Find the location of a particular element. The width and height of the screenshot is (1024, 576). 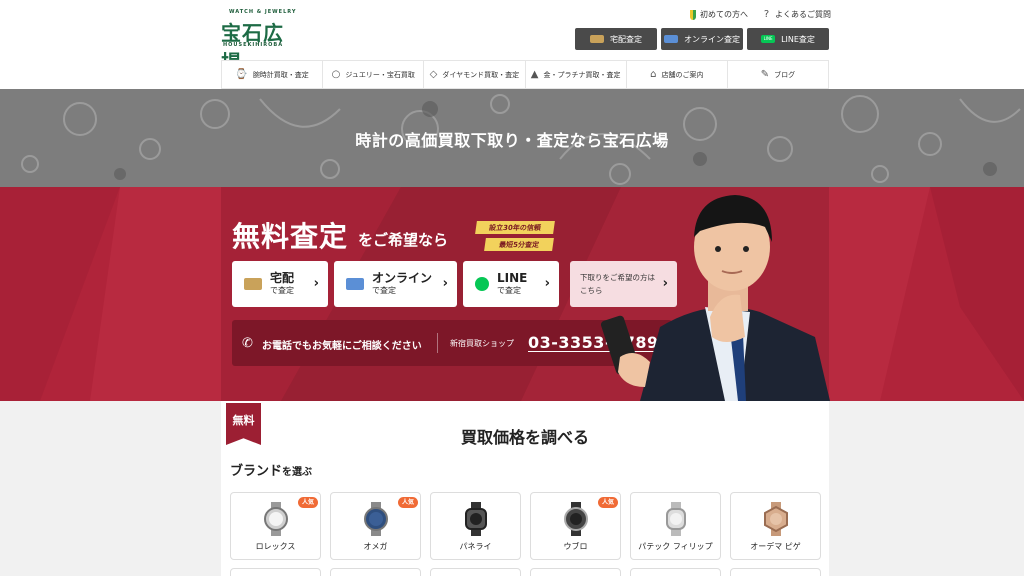

online-assessment-button: オンライン査定 is located at coordinates (702, 39).